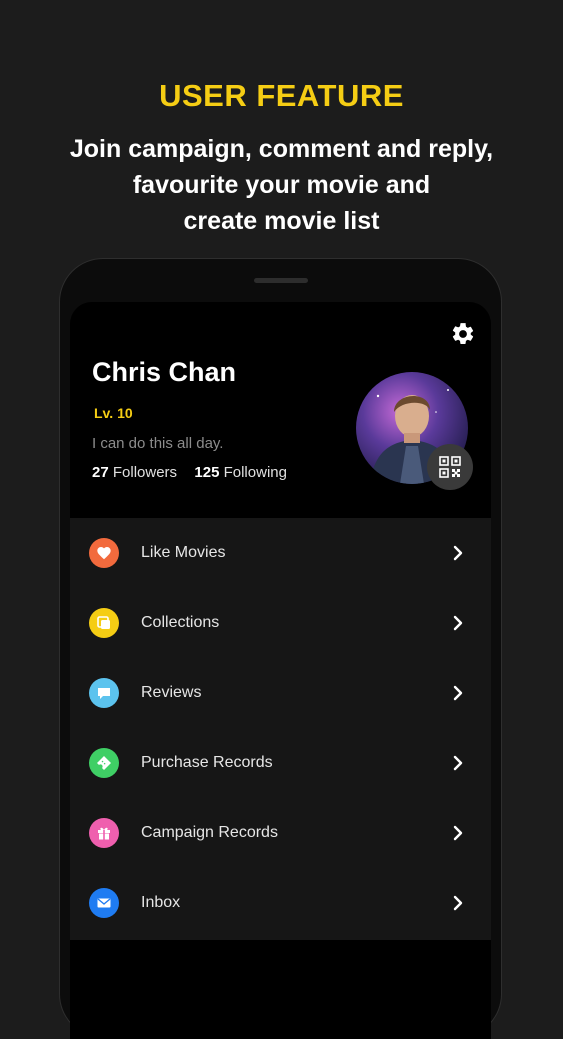 The width and height of the screenshot is (563, 1039). What do you see at coordinates (145, 472) in the screenshot?
I see `followers-label: Followers` at bounding box center [145, 472].